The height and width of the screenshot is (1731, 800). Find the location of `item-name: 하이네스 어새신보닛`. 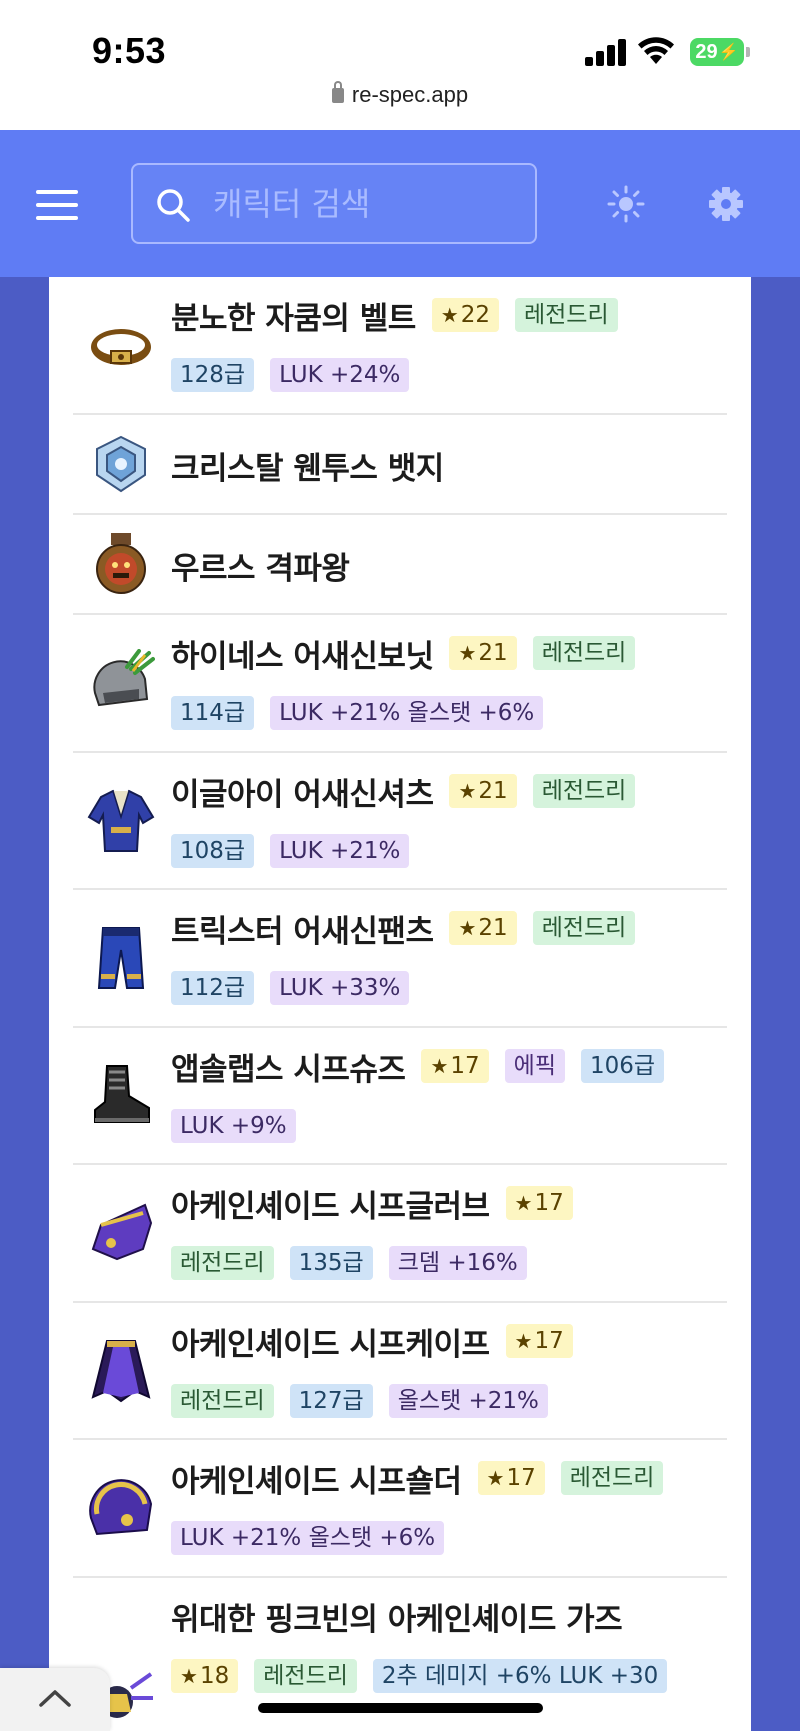

item-name: 하이네스 어새신보닛 is located at coordinates (302, 656).